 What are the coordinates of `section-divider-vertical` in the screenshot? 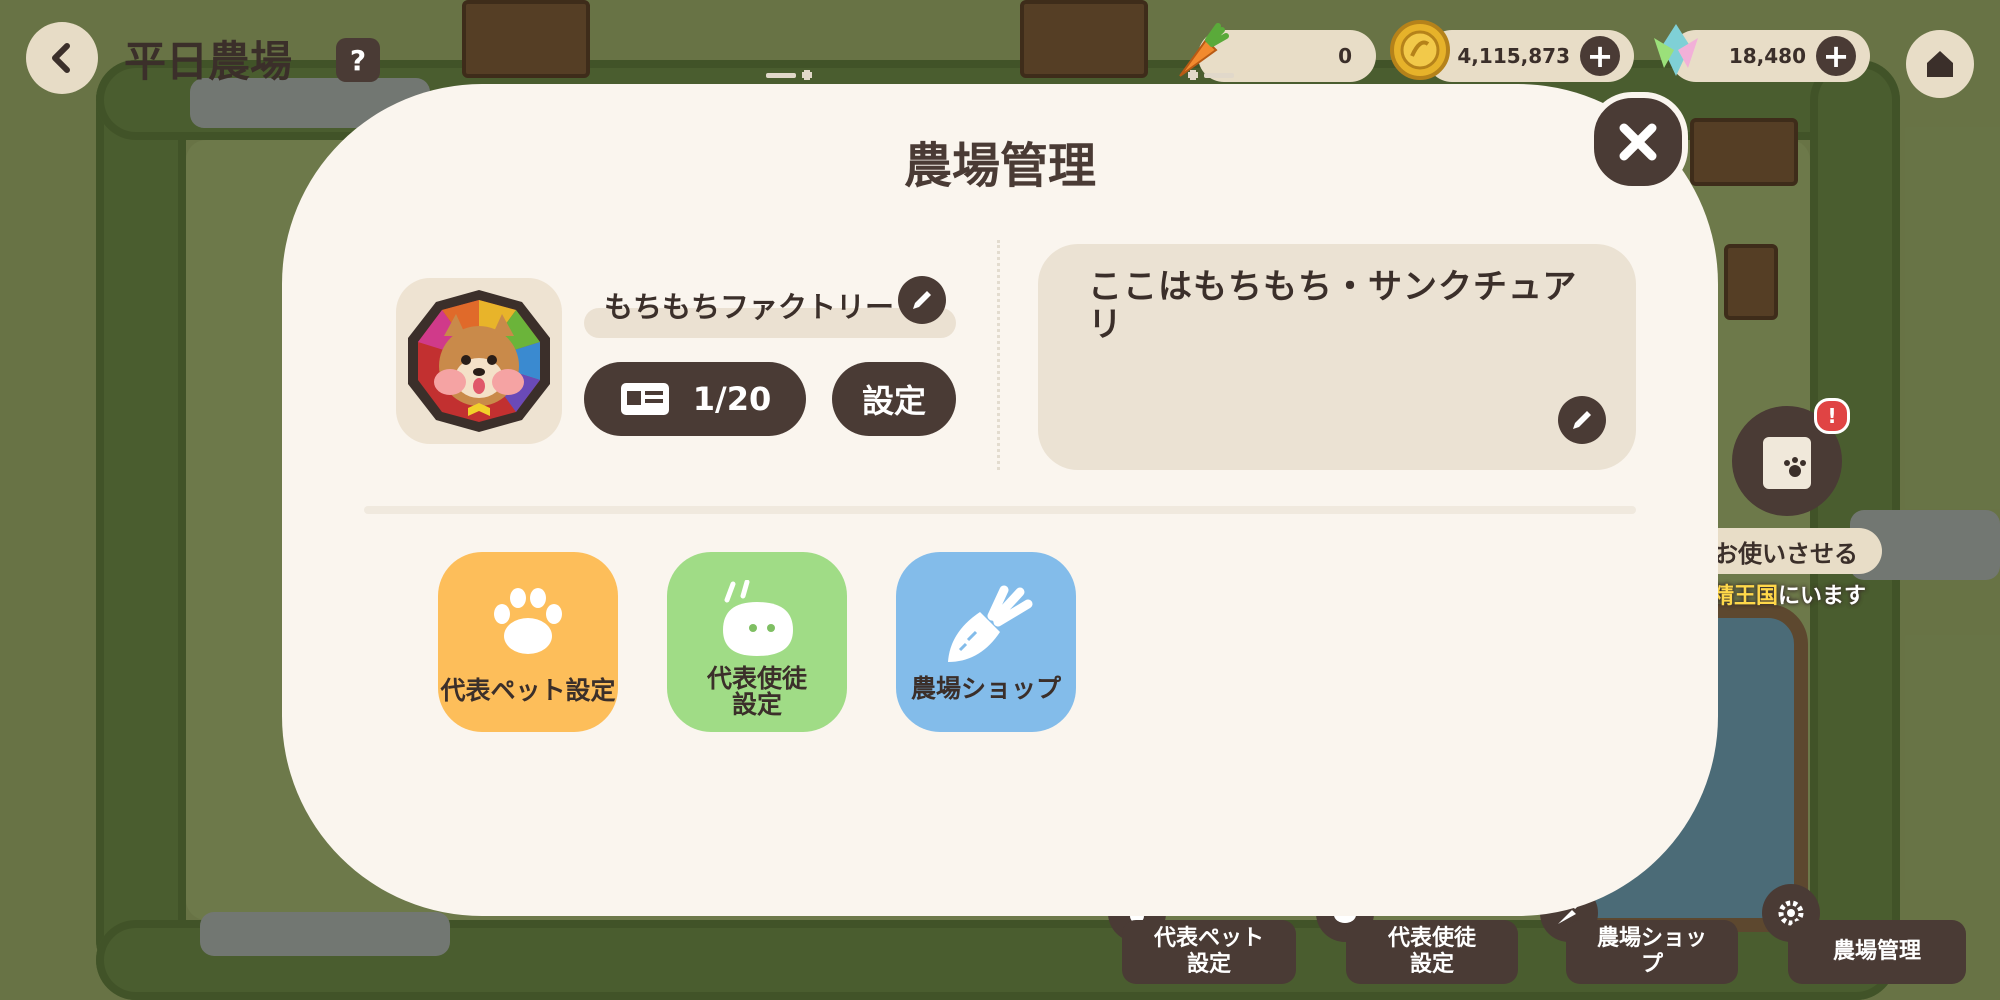 It's located at (998, 355).